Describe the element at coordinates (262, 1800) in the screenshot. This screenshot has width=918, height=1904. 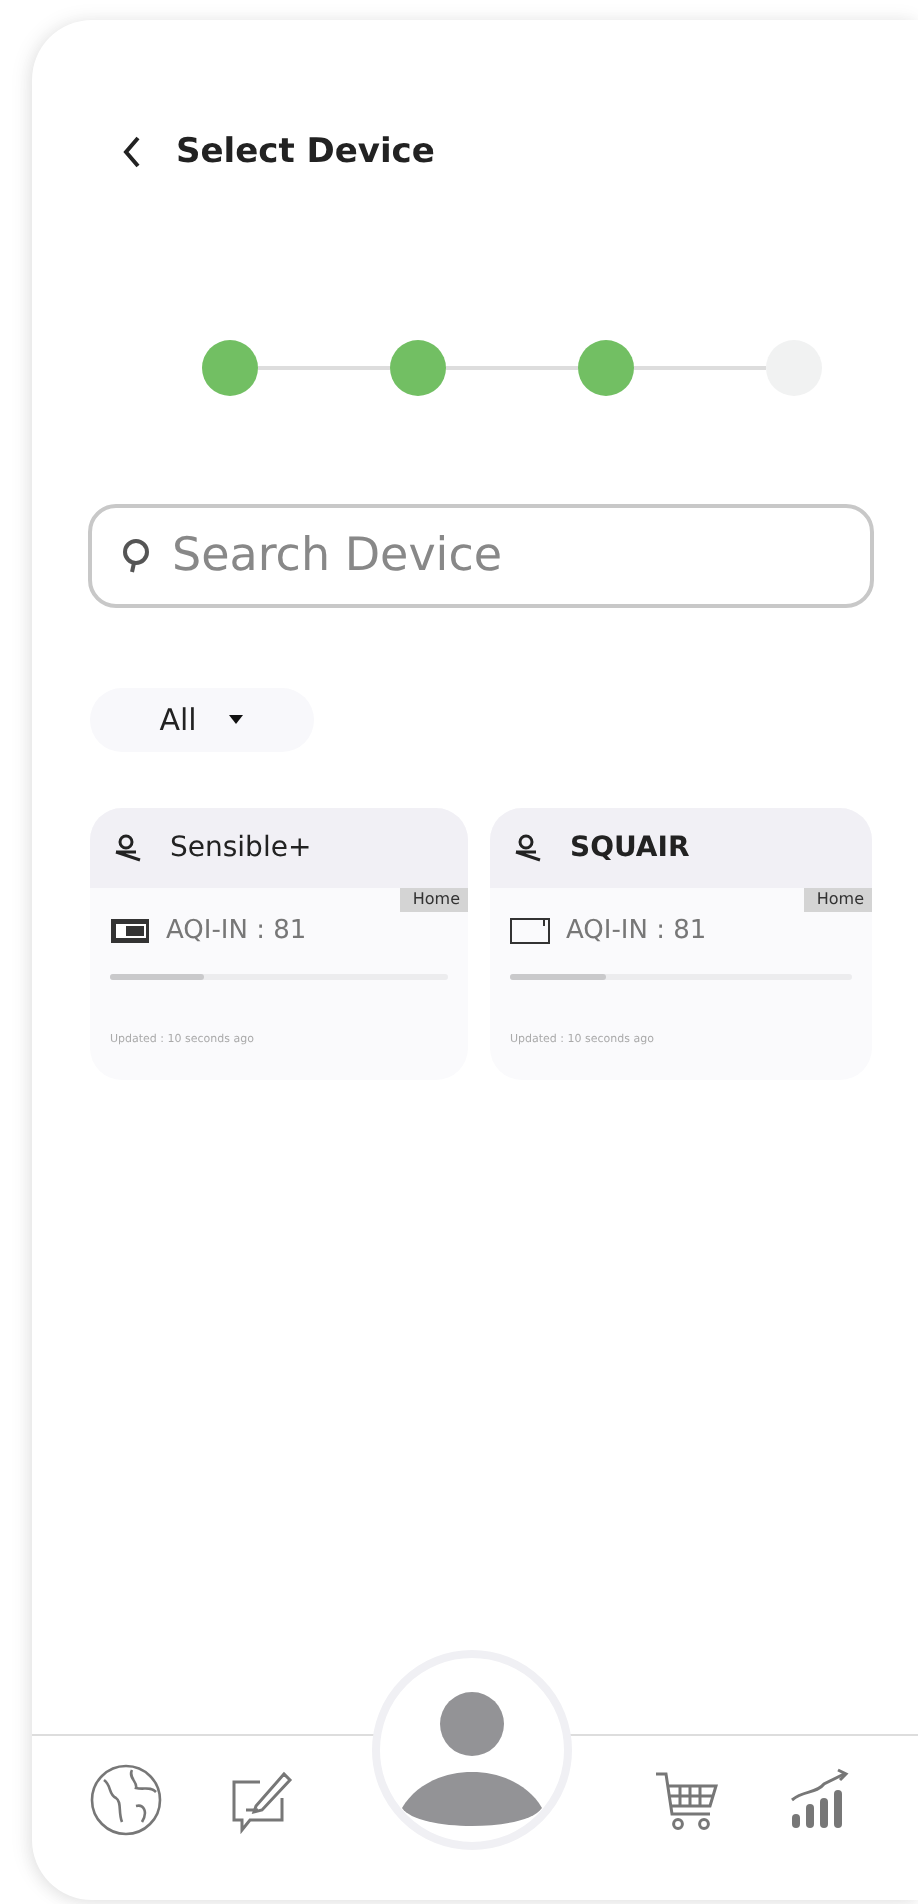
I see `edit-note-icon` at that location.